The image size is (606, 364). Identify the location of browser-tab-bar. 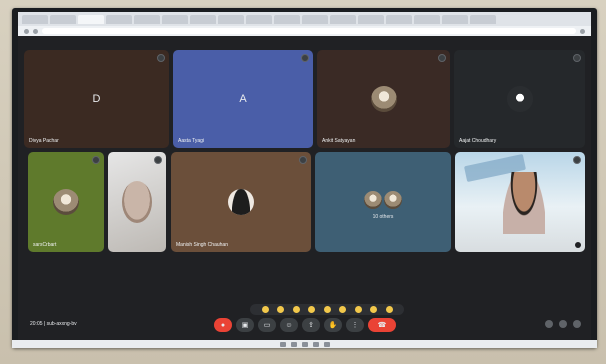
(304, 19).